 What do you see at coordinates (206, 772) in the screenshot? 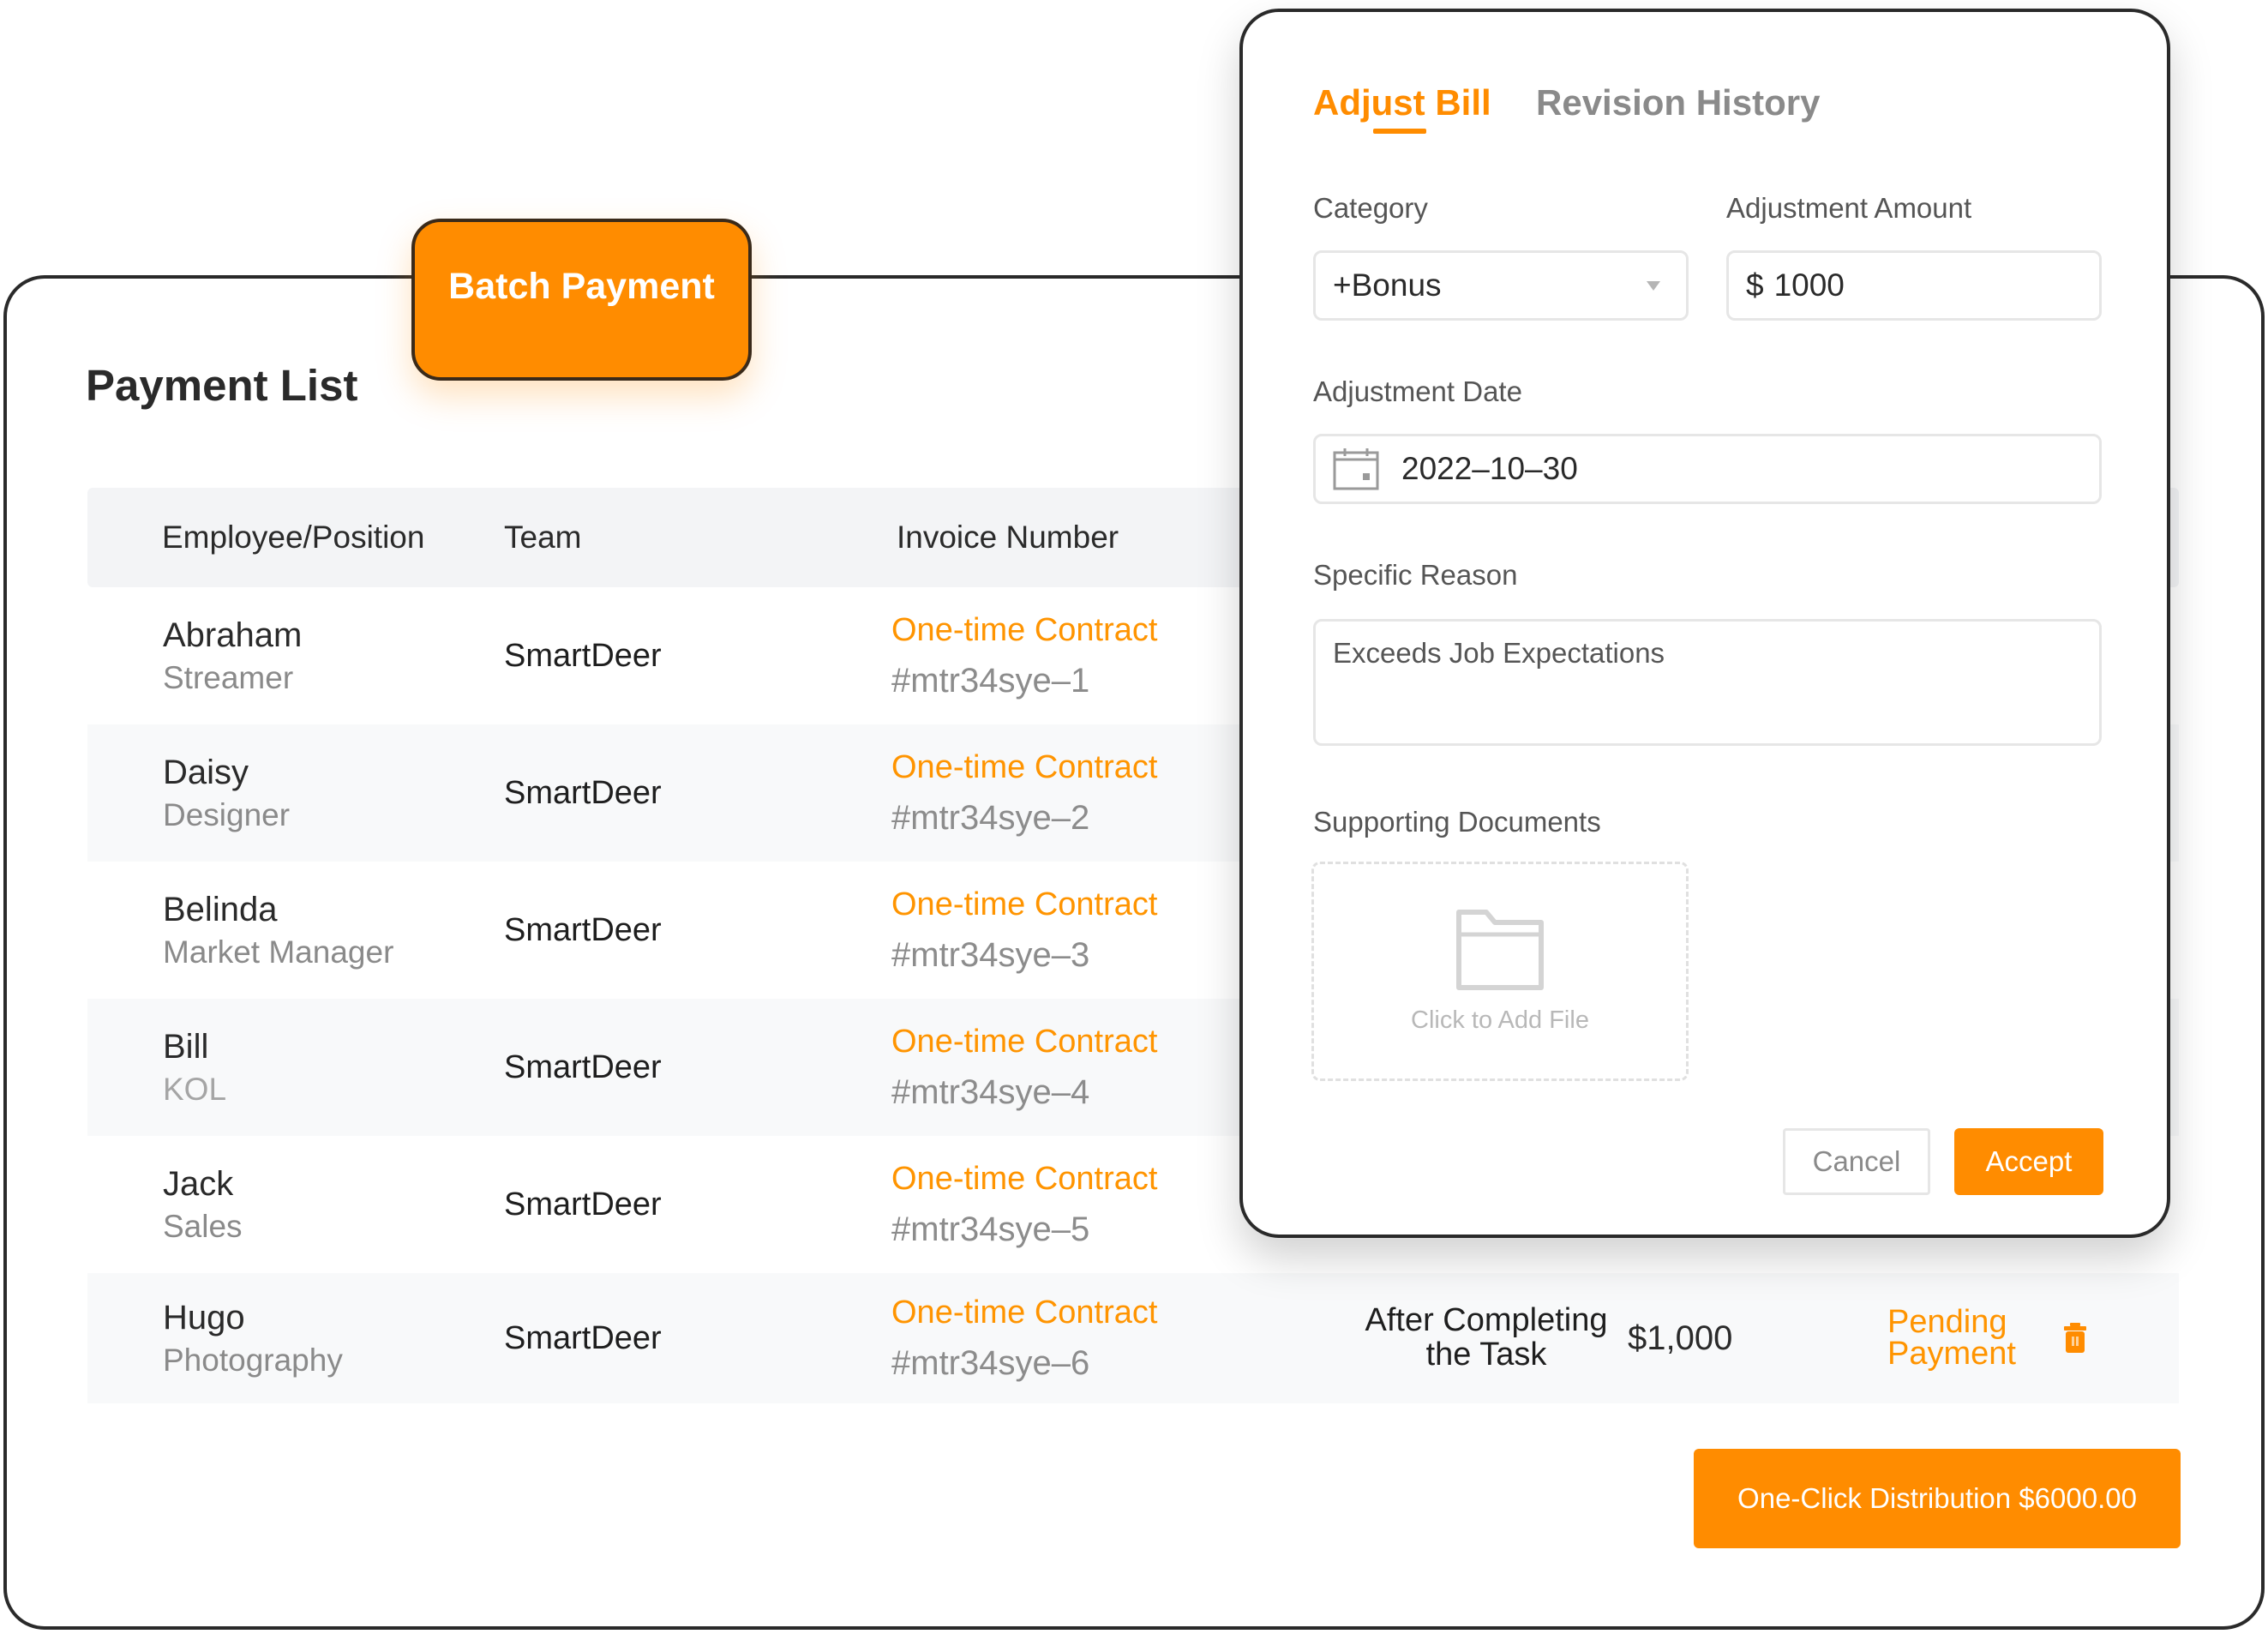
I see `employee-name: Daisy` at bounding box center [206, 772].